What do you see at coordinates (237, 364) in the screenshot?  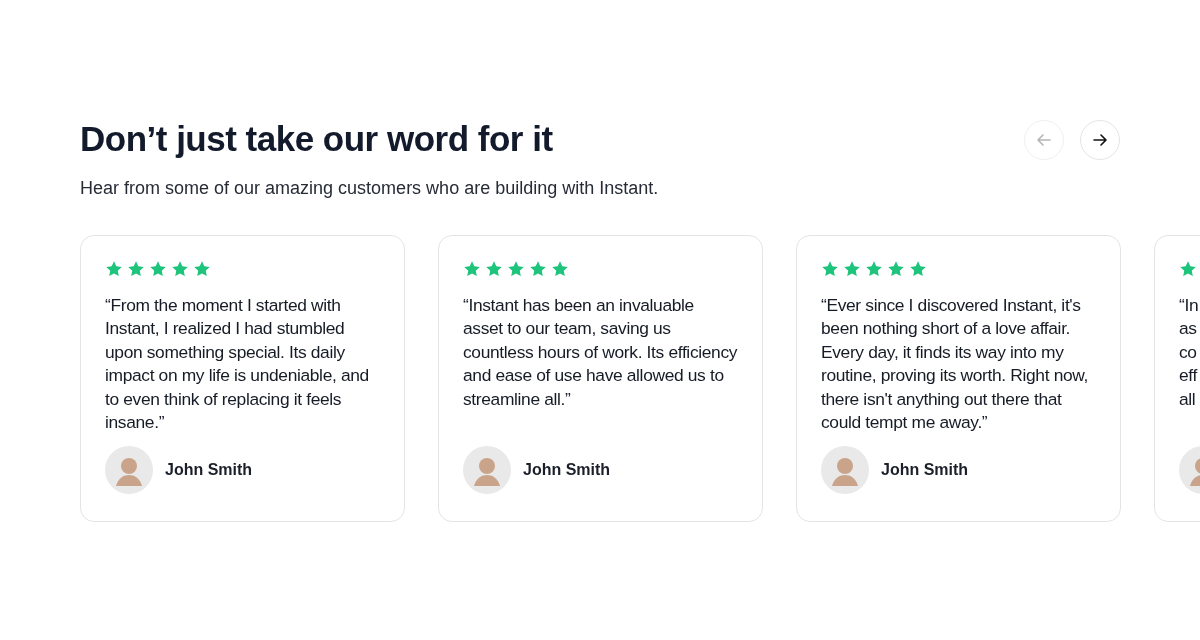 I see `testimonial-quote: “From the moment I started with Instant, I realized I had stumbled upon something special. Its daily impact on my life is undeniable, and to even think of replacing it feels insane.”` at bounding box center [237, 364].